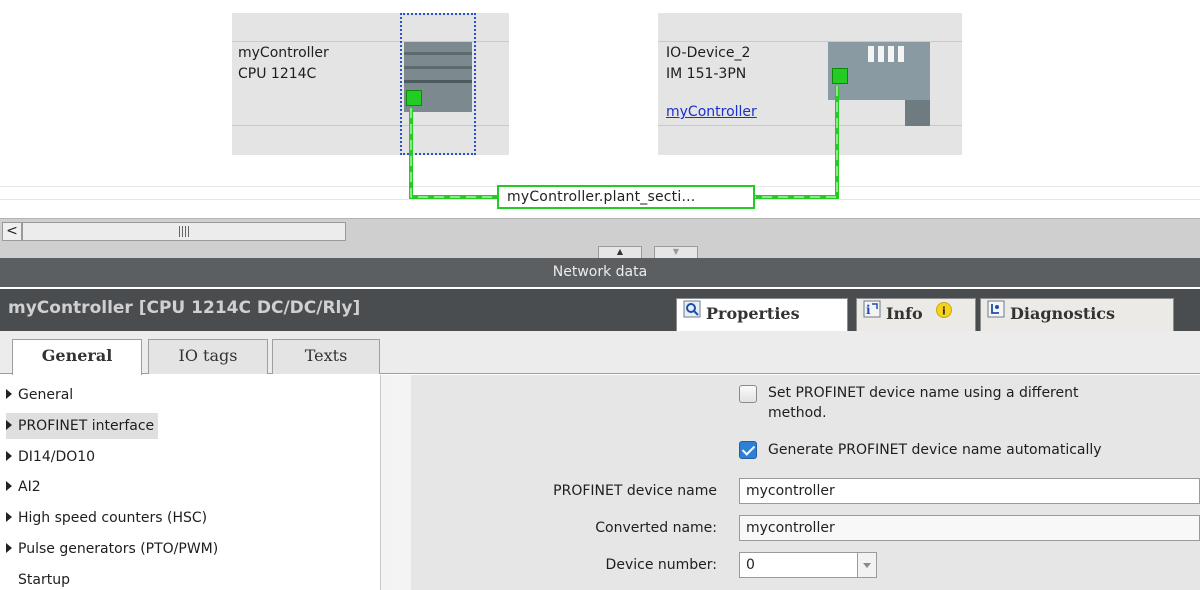 The height and width of the screenshot is (590, 1200). What do you see at coordinates (748, 450) in the screenshot?
I see `generate-name-auto-checkbox` at bounding box center [748, 450].